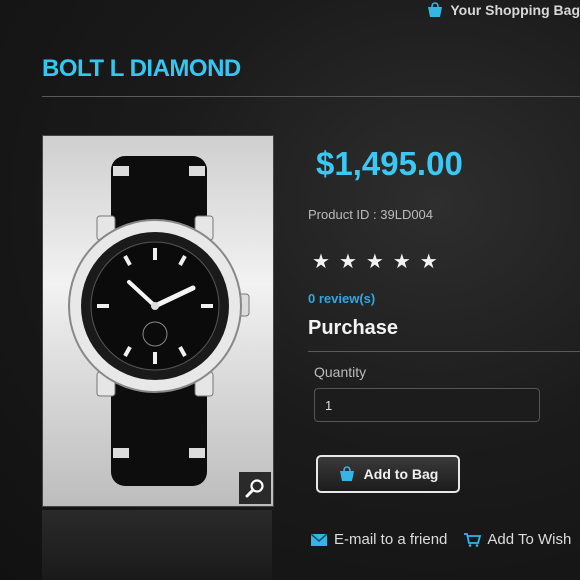  What do you see at coordinates (391, 539) in the screenshot?
I see `email-friend-label: E-mail to a friend` at bounding box center [391, 539].